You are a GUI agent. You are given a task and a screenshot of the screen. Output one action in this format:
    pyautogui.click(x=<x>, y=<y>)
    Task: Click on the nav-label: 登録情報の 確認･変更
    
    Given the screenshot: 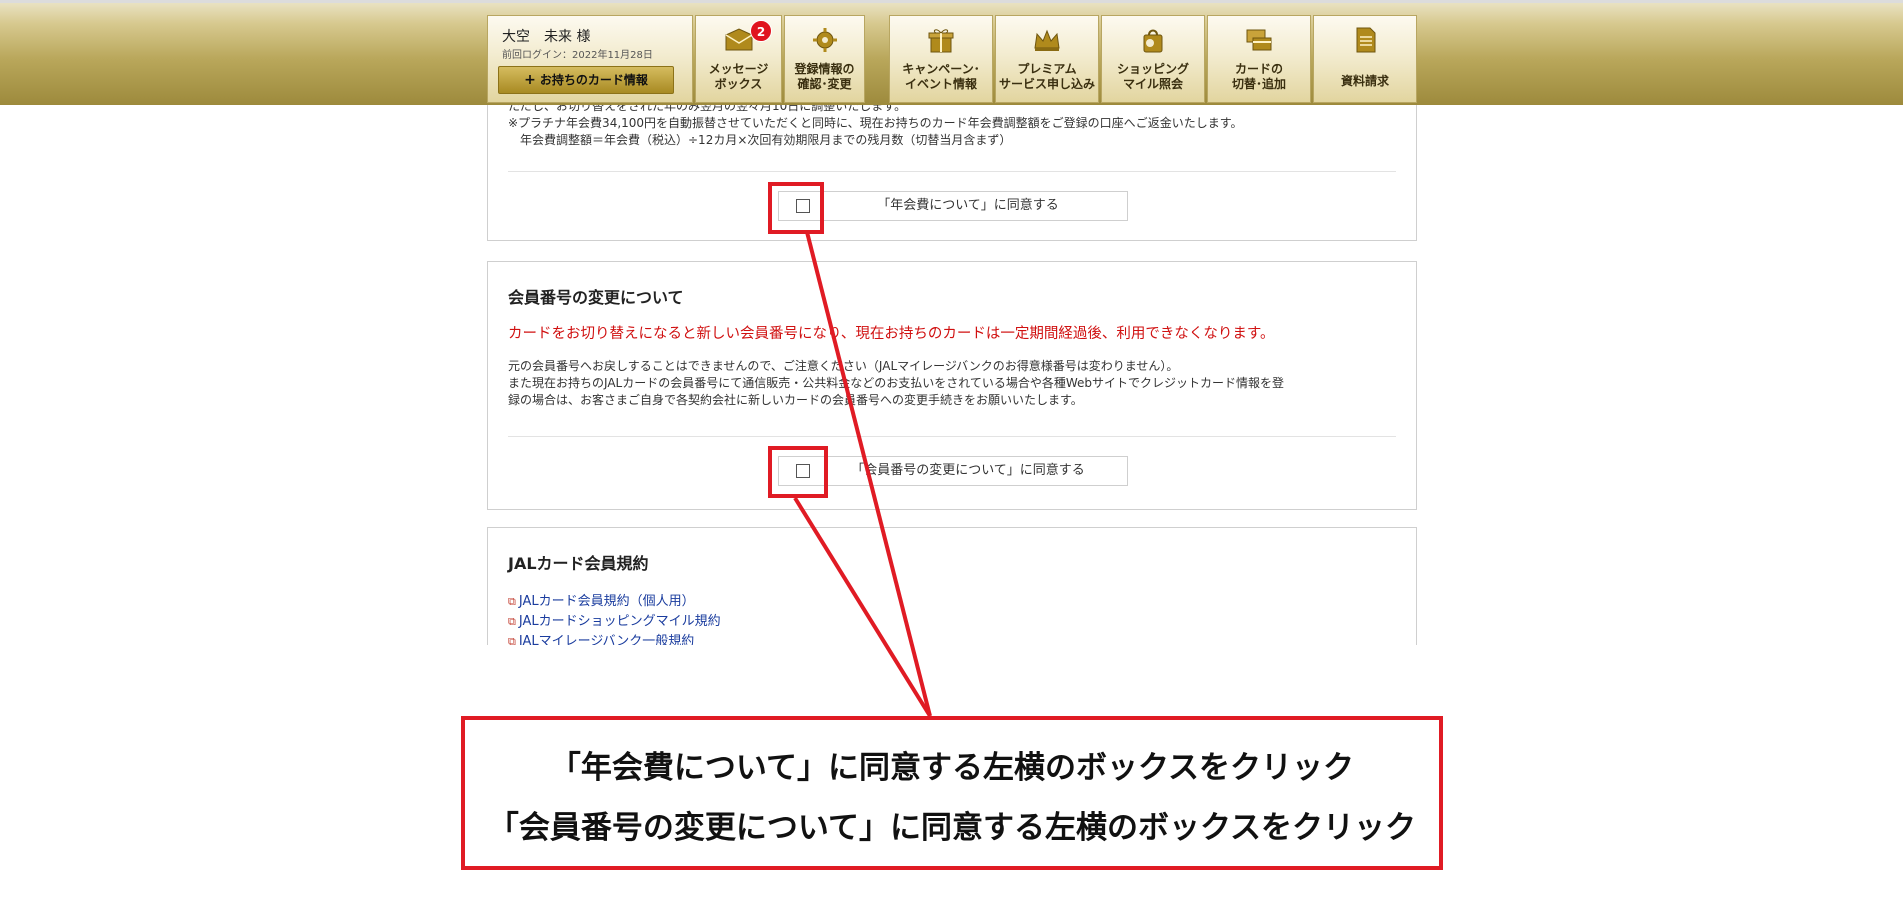 What is the action you would take?
    pyautogui.click(x=824, y=76)
    